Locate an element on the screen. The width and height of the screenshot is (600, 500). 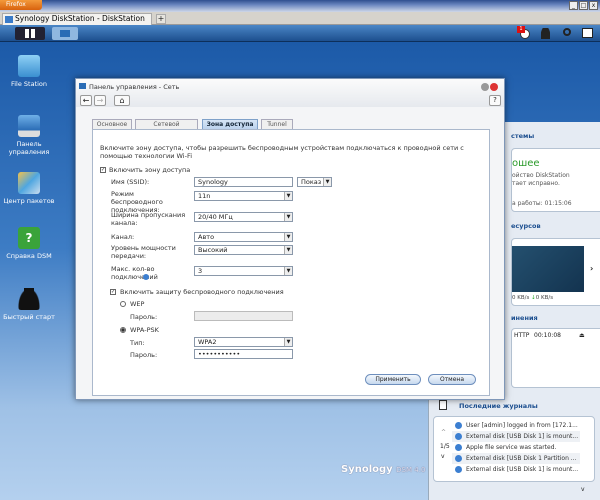
log-entry: Apple file service was started. is located at coordinates (516, 447).